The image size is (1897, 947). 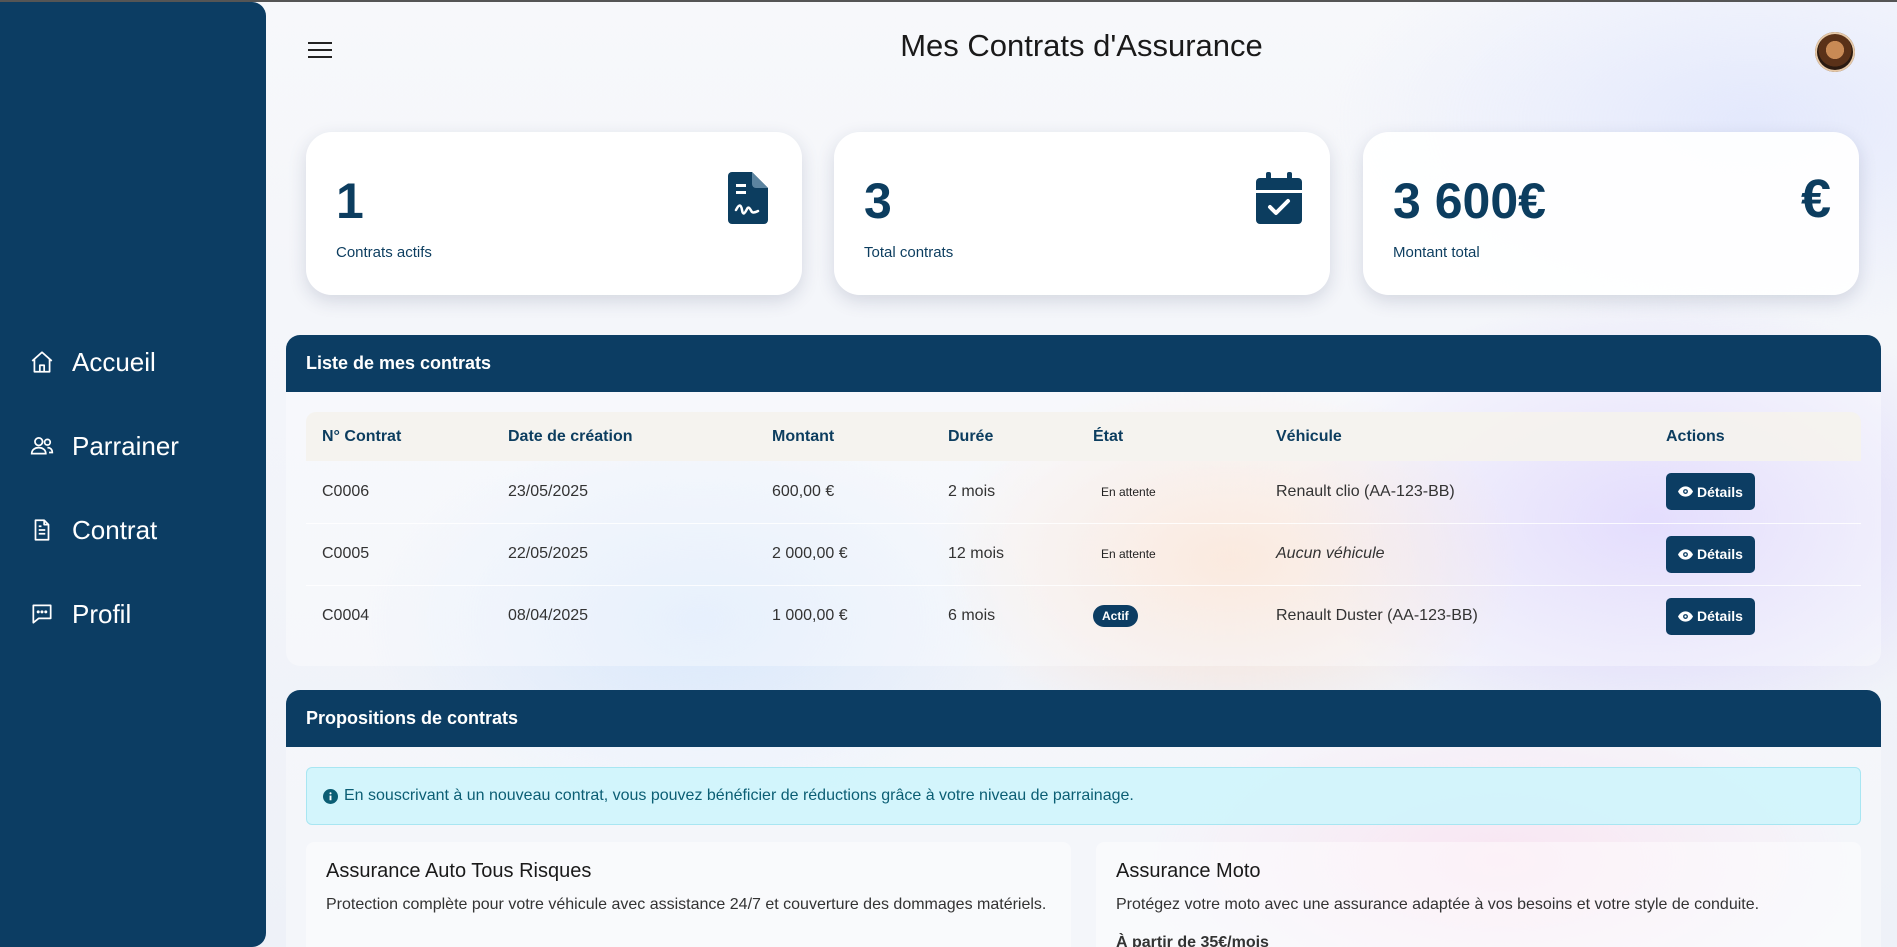 I want to click on avatar, so click(x=1835, y=52).